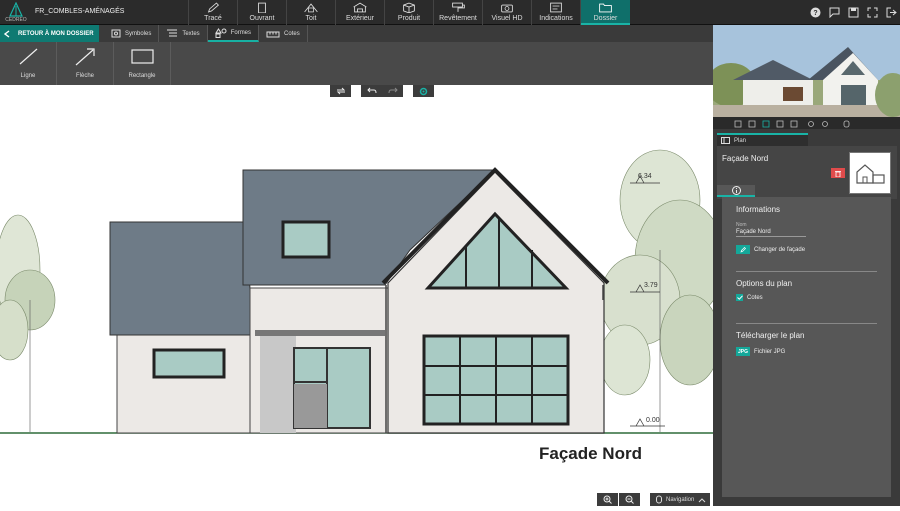 This screenshot has height=511, width=900. I want to click on zoom-out-icon, so click(629, 499).